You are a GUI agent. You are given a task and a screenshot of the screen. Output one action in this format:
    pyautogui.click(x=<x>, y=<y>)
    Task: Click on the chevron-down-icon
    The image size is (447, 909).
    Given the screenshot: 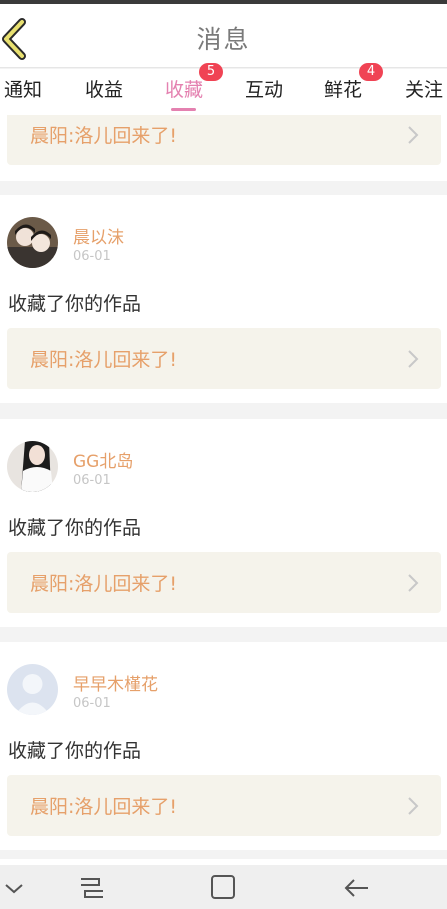 What is the action you would take?
    pyautogui.click(x=14, y=889)
    